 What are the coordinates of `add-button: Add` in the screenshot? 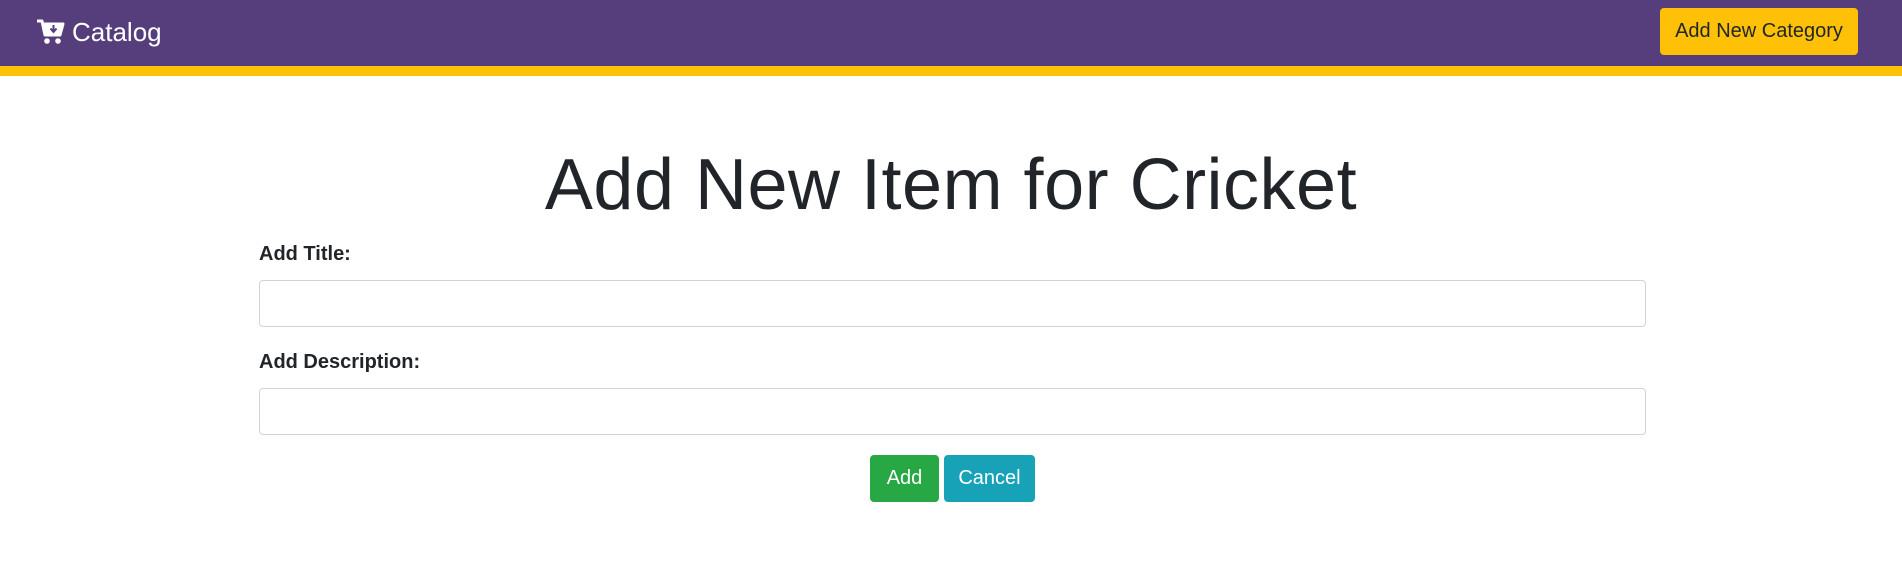 It's located at (904, 478).